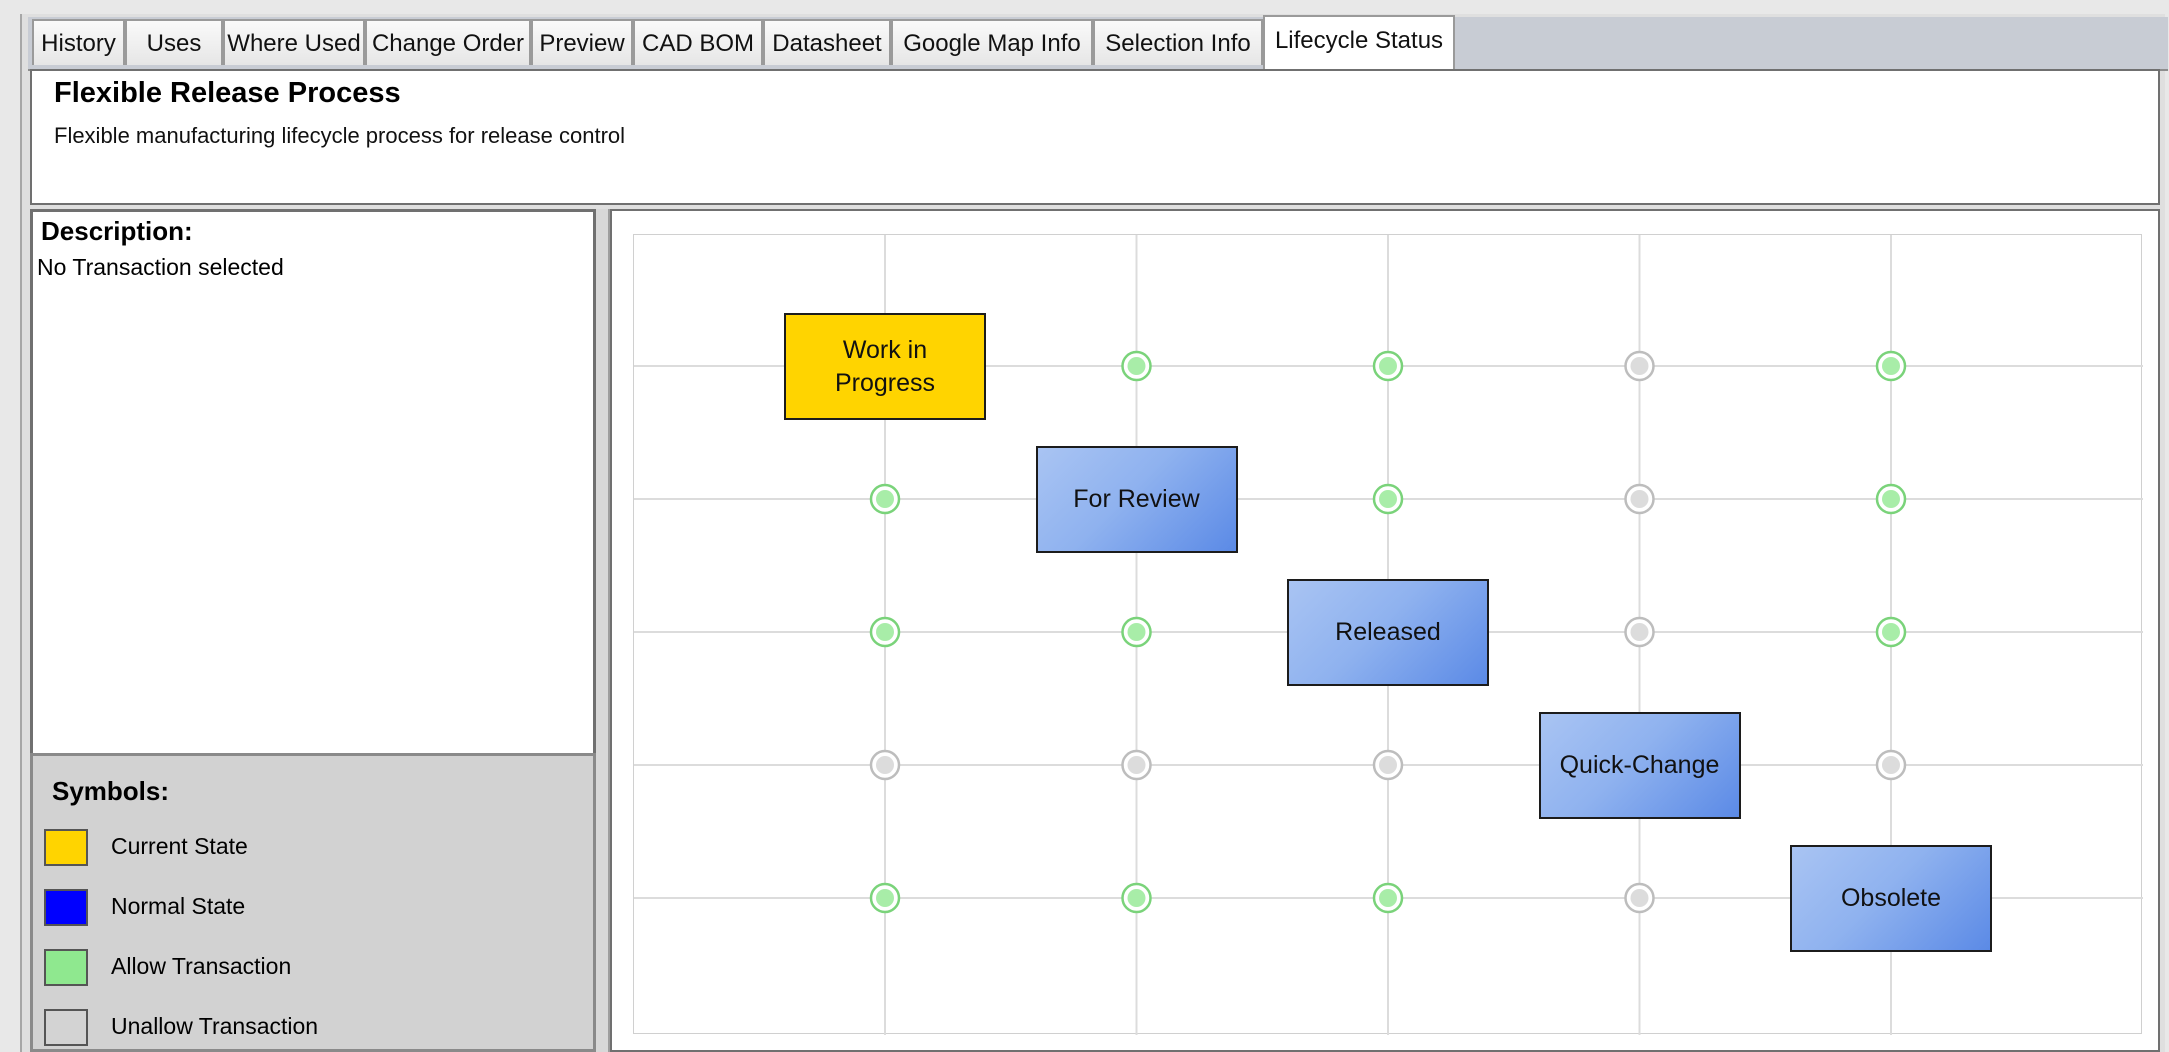 The height and width of the screenshot is (1052, 2169). Describe the element at coordinates (885, 349) in the screenshot. I see `state-label-line: Work in` at that location.